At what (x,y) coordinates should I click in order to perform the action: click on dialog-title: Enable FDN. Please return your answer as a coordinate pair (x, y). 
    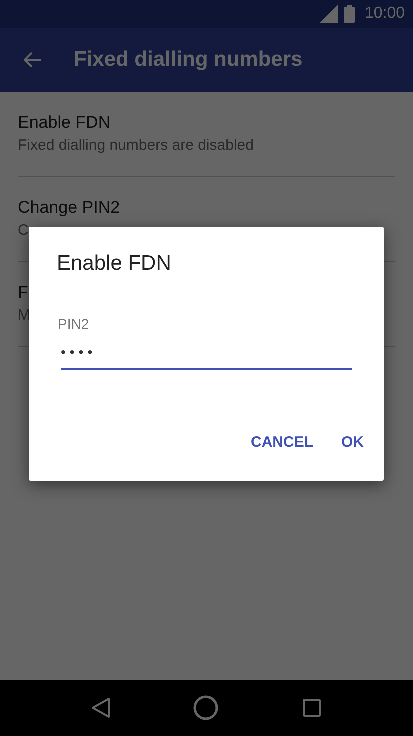
    Looking at the image, I should click on (114, 264).